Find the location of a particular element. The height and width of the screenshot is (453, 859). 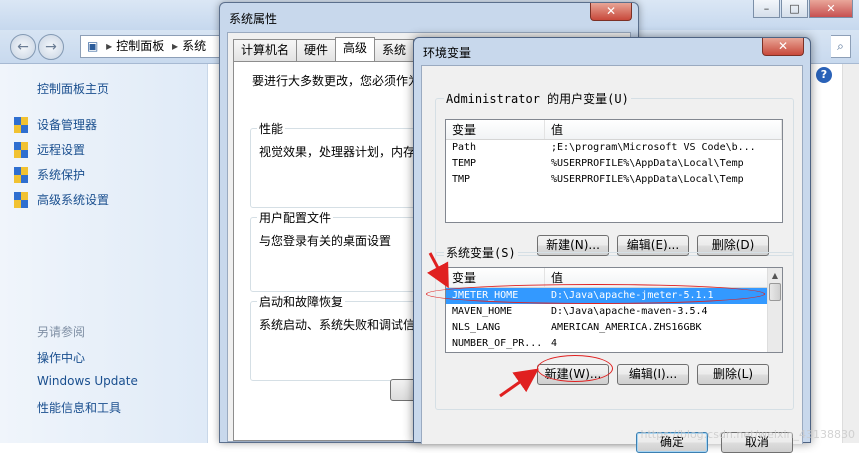

variable-name: MAVEN_HOME is located at coordinates (482, 311).